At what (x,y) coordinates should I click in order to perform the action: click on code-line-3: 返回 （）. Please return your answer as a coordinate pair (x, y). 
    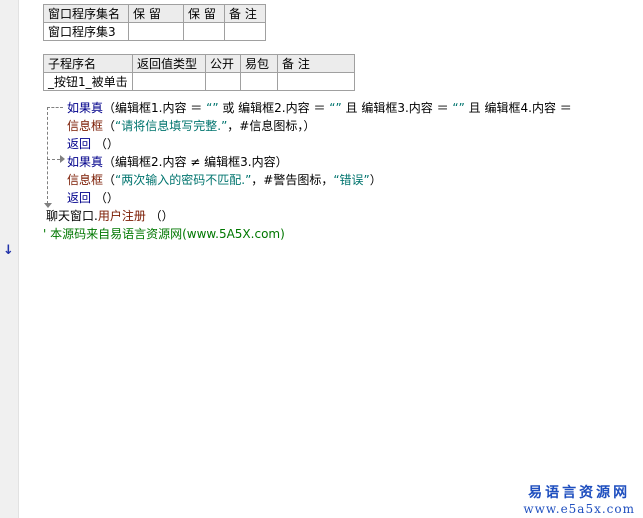
    Looking at the image, I should click on (93, 143).